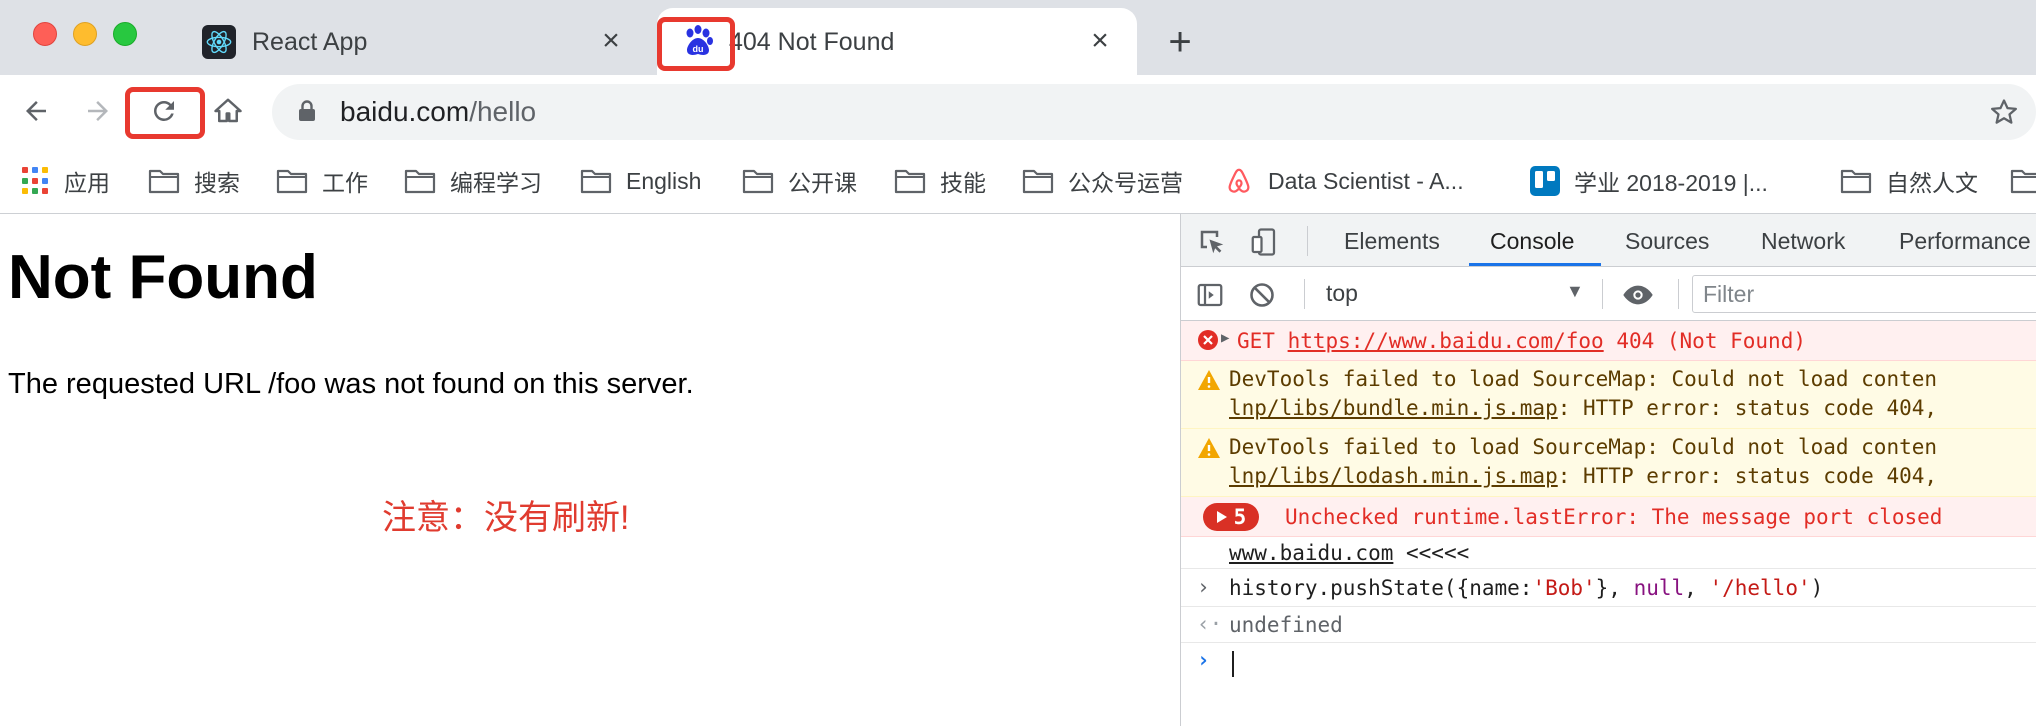 Image resolution: width=2036 pixels, height=726 pixels. Describe the element at coordinates (1256, 341) in the screenshot. I see `http-method: GET` at that location.